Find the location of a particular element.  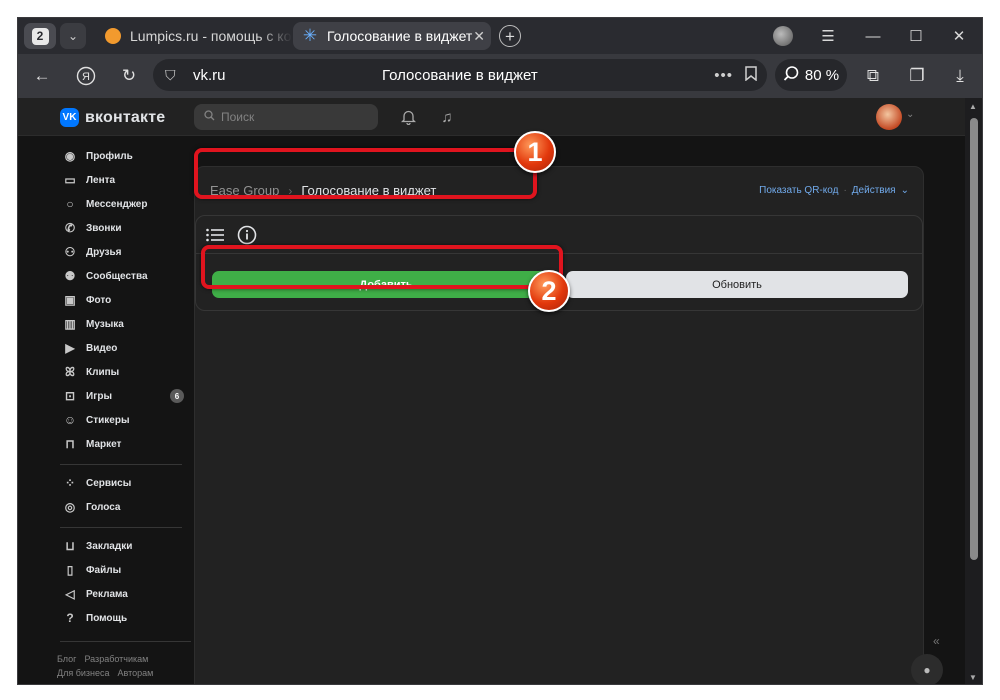

zoom-indicator: 80 % is located at coordinates (811, 75).